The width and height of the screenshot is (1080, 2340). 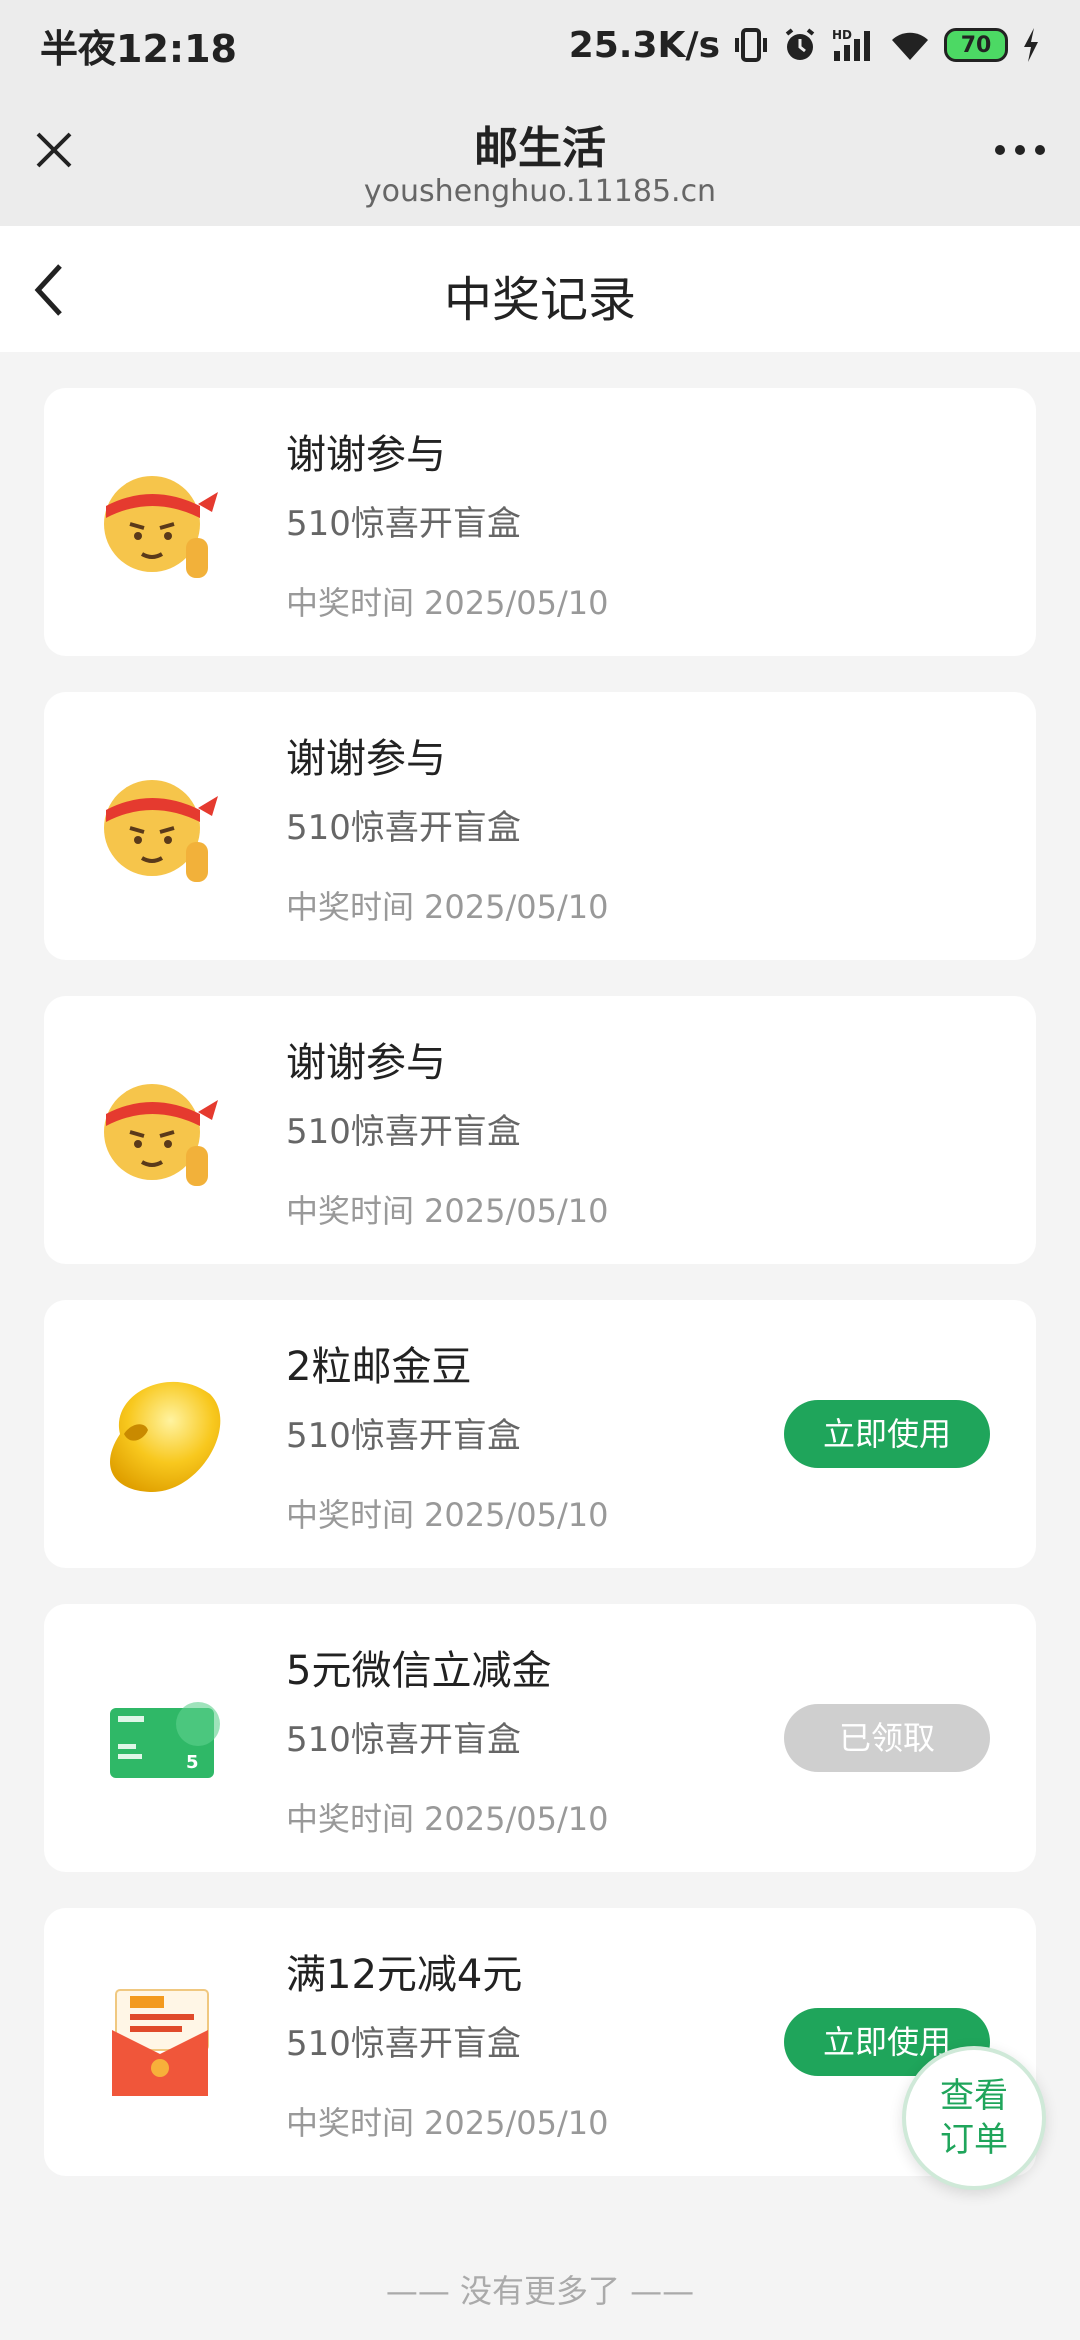 What do you see at coordinates (192, 1762) in the screenshot?
I see `svg-text: 5` at bounding box center [192, 1762].